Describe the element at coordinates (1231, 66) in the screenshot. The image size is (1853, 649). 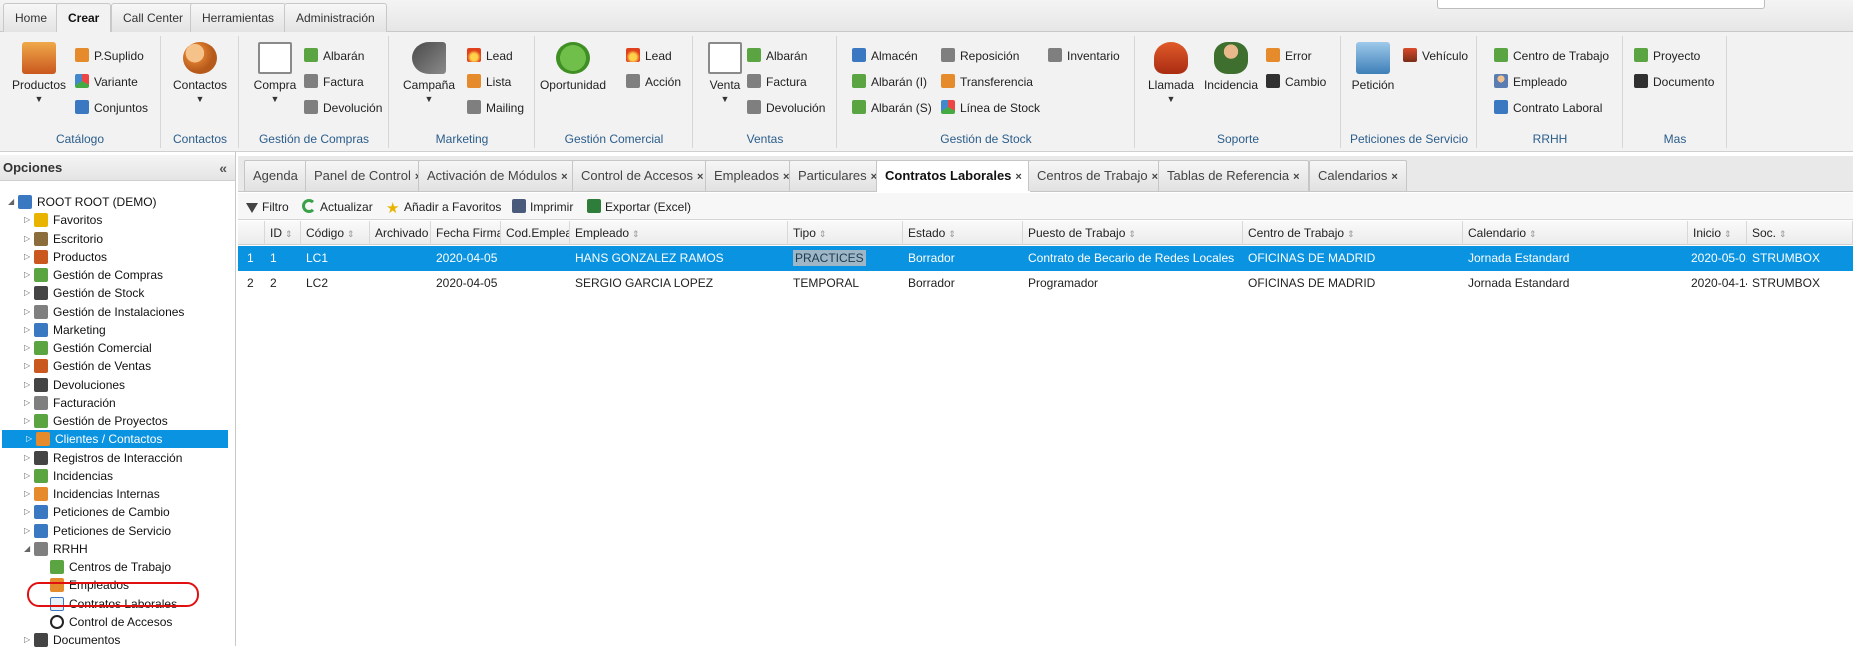
I see `incidencia-button: Incidencia` at that location.